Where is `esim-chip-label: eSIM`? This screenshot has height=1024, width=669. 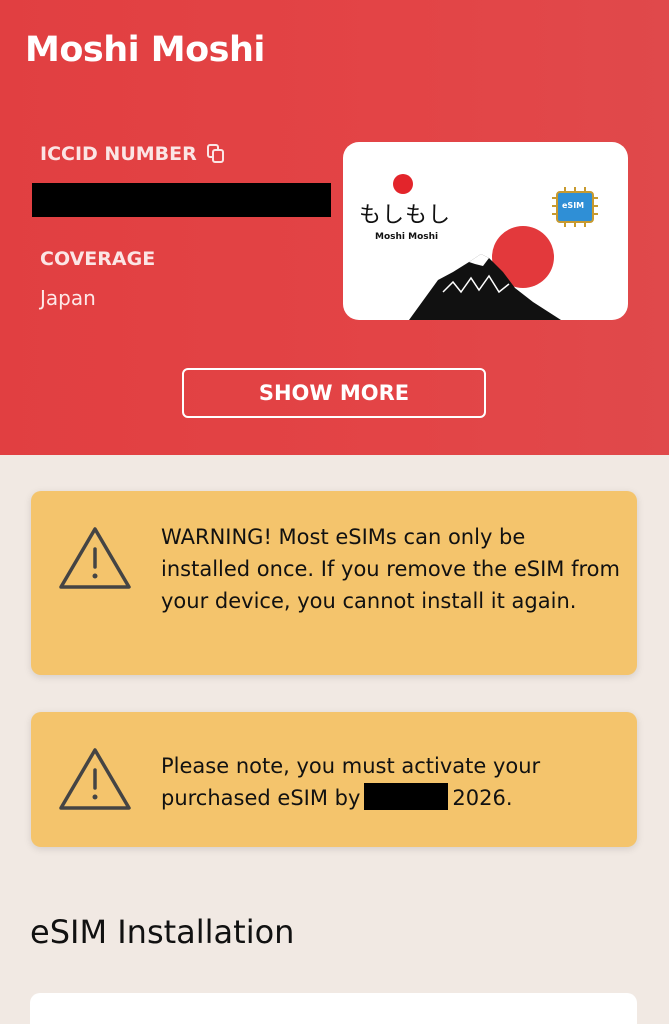
esim-chip-label: eSIM is located at coordinates (573, 205).